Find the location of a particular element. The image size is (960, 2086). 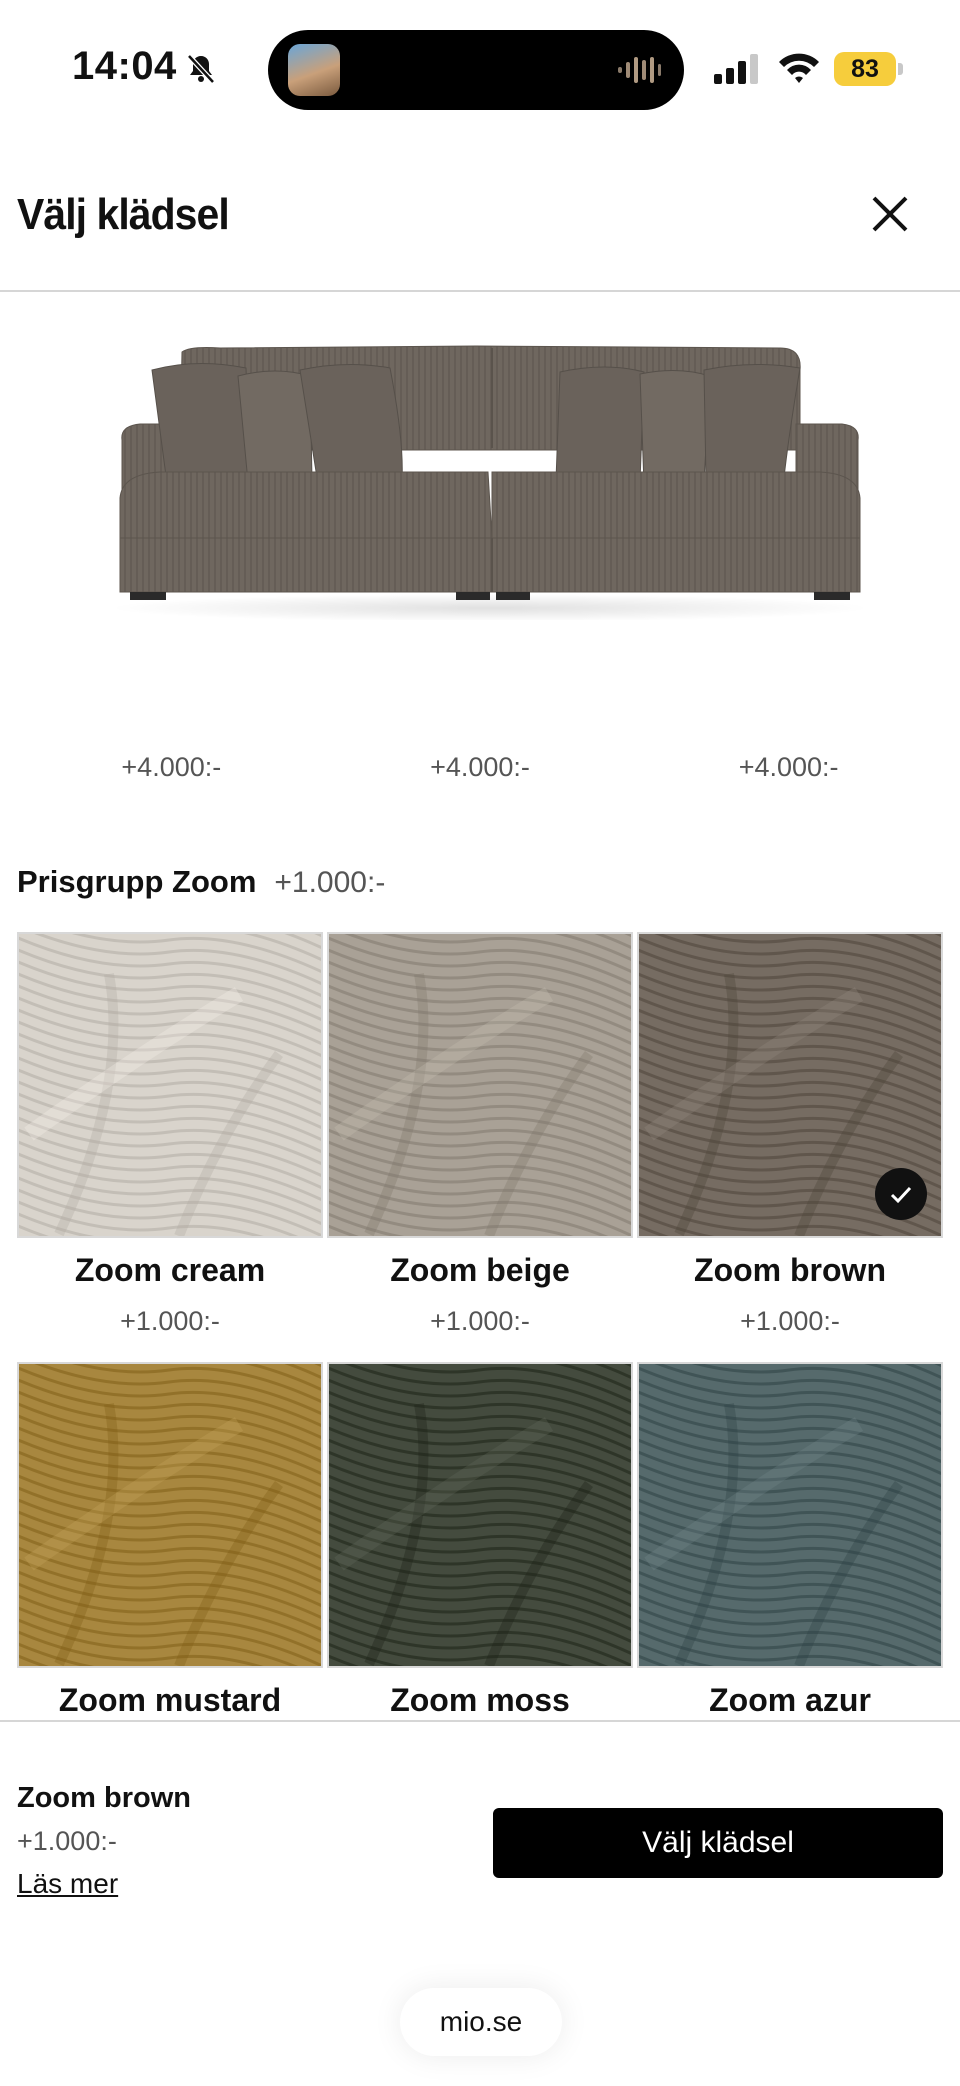

fabric-name: Zoom cream is located at coordinates (170, 1270).